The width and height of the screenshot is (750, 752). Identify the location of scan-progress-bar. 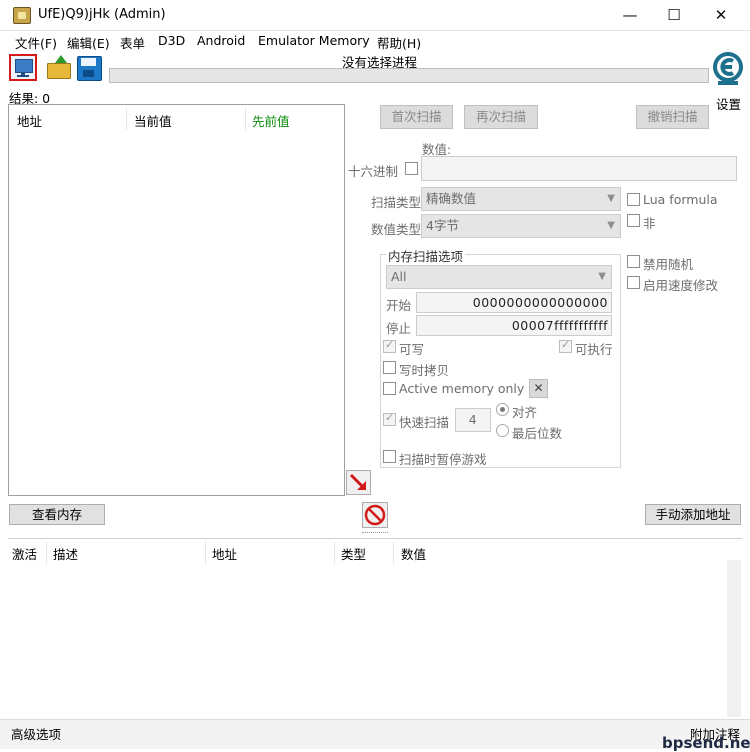
(409, 75).